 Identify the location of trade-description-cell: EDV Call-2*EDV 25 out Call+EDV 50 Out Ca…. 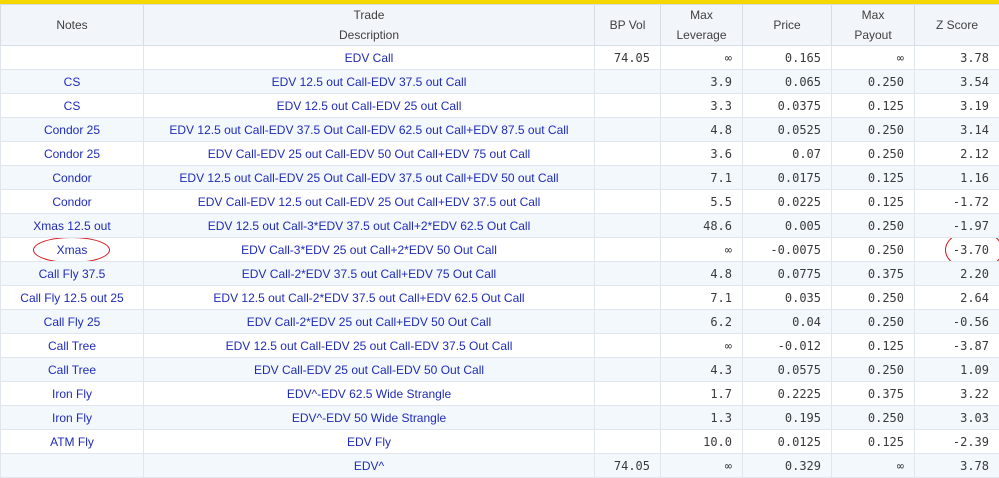
(369, 322).